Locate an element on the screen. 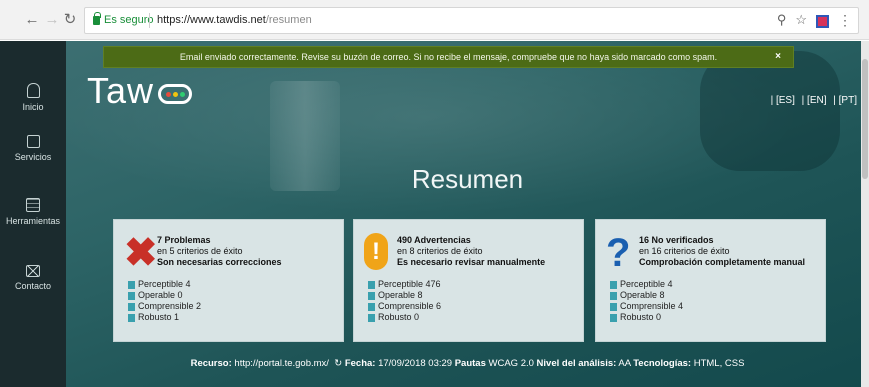 The height and width of the screenshot is (387, 869). technologies-value: HTML, CSS is located at coordinates (719, 363).